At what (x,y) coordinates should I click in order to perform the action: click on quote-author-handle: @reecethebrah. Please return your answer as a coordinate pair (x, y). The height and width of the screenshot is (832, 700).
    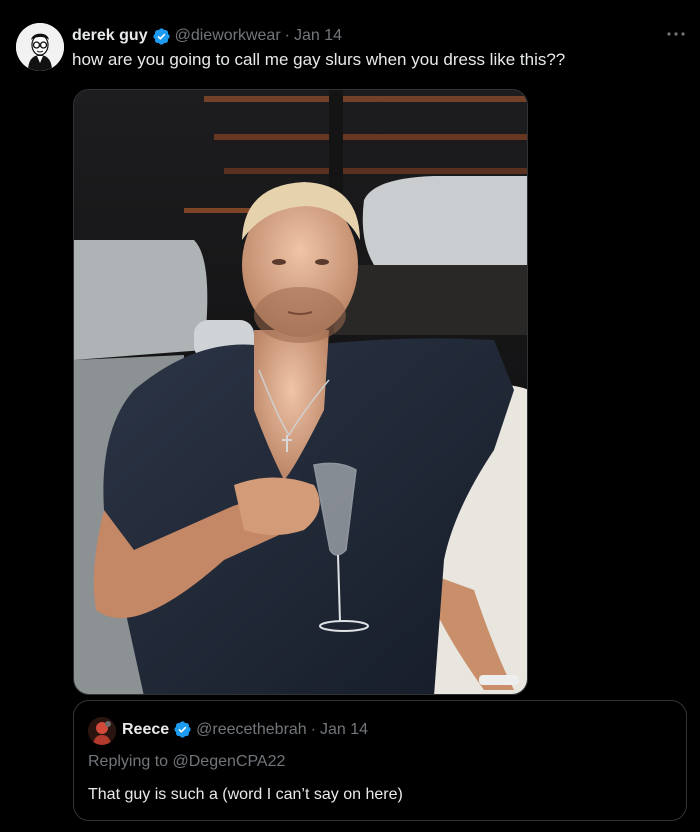
    Looking at the image, I should click on (251, 730).